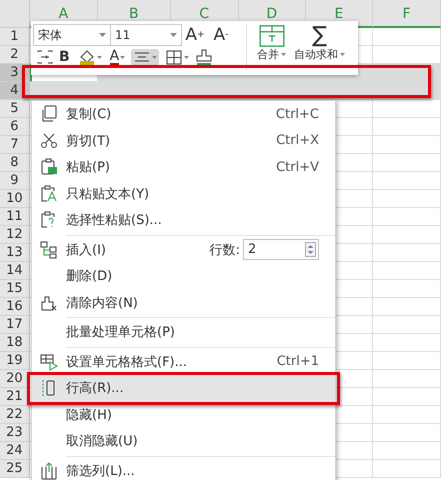 Image resolution: width=441 pixels, height=480 pixels. I want to click on row-header: 13, so click(15, 253).